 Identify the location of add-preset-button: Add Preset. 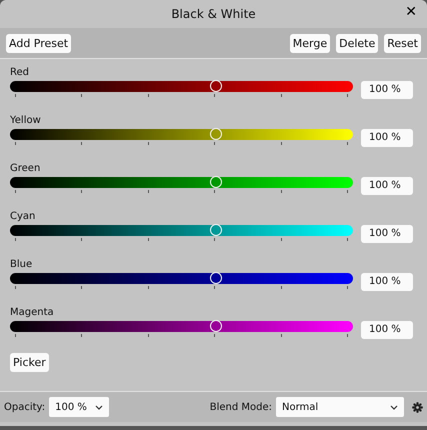
(39, 43).